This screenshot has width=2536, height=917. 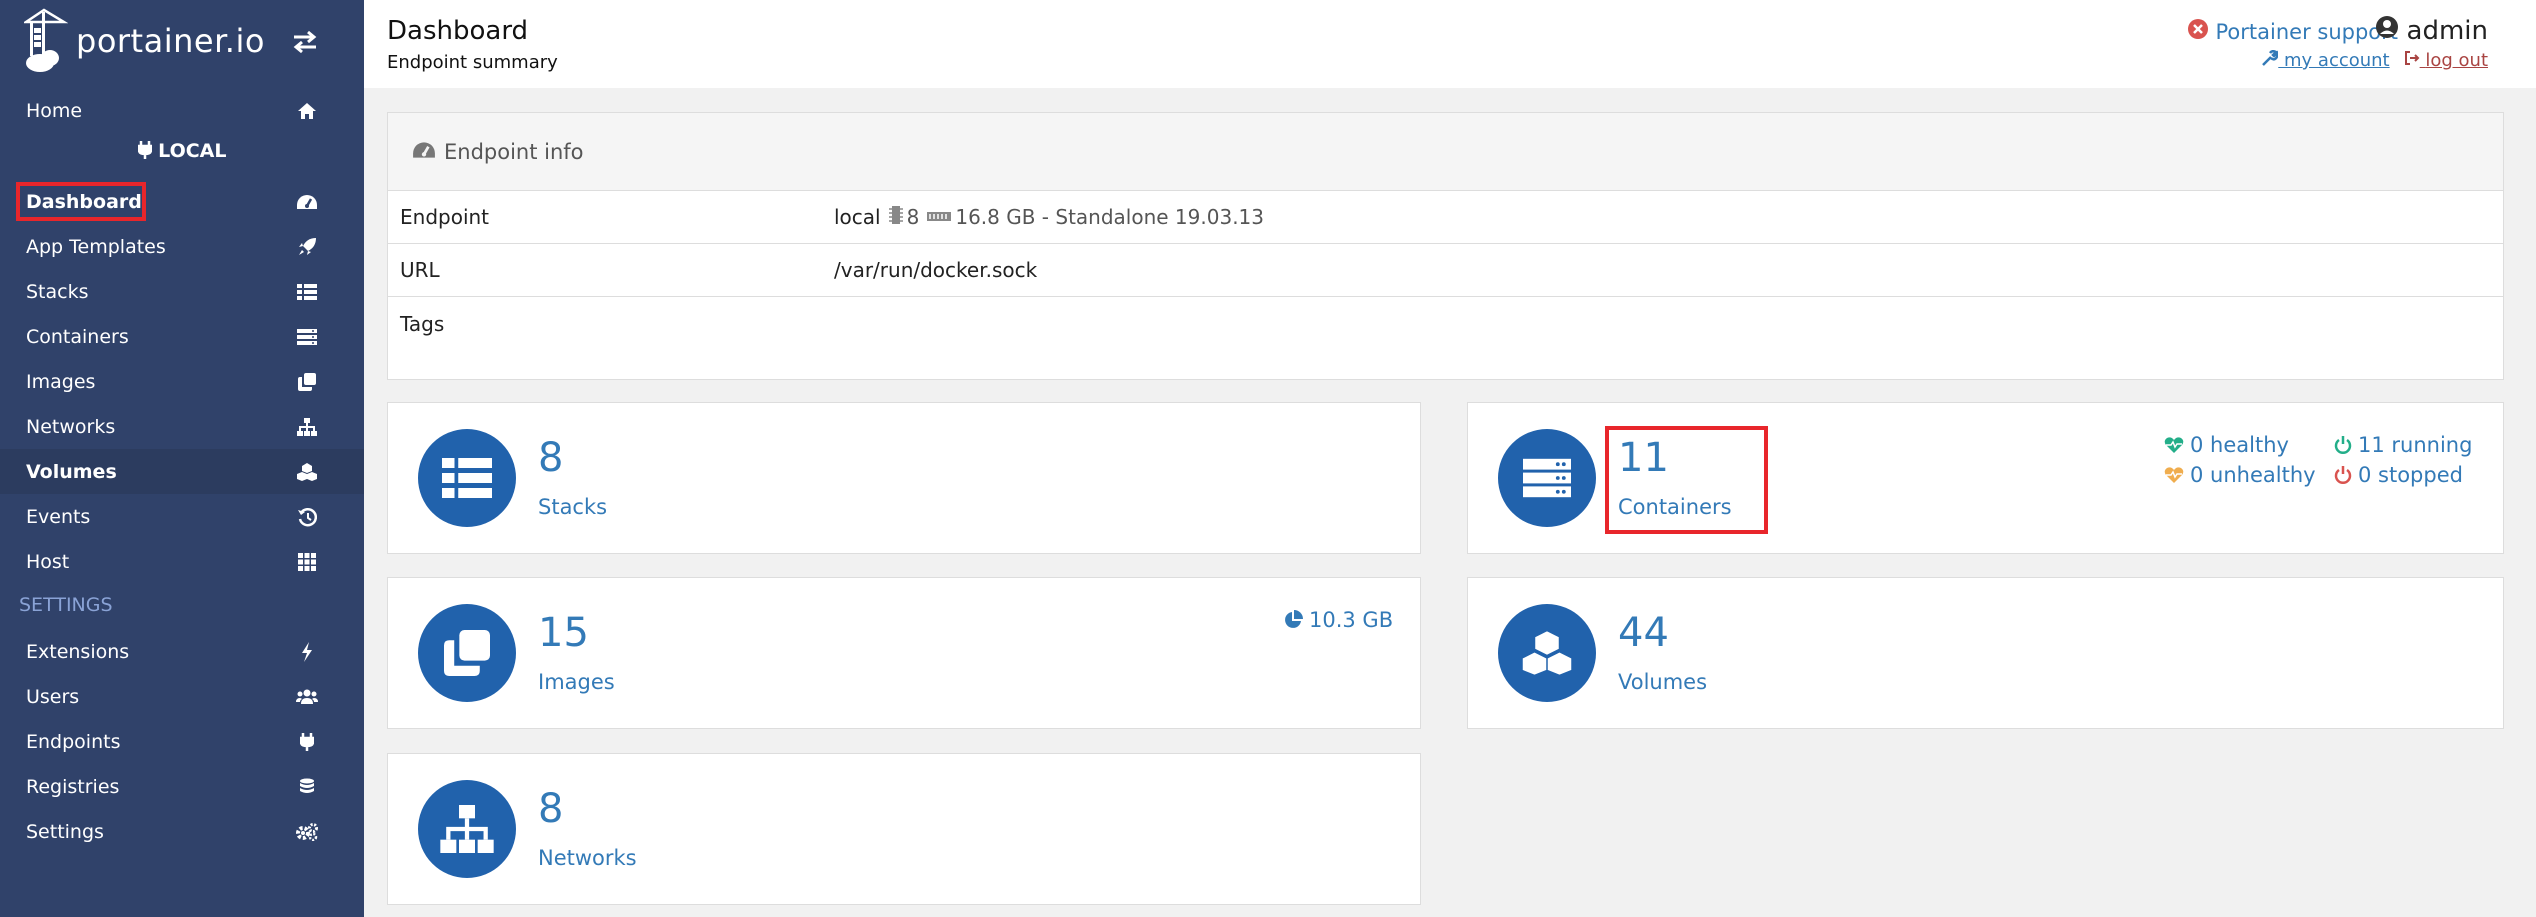 I want to click on url-row: URL /var/run/docker.sock, so click(x=1445, y=270).